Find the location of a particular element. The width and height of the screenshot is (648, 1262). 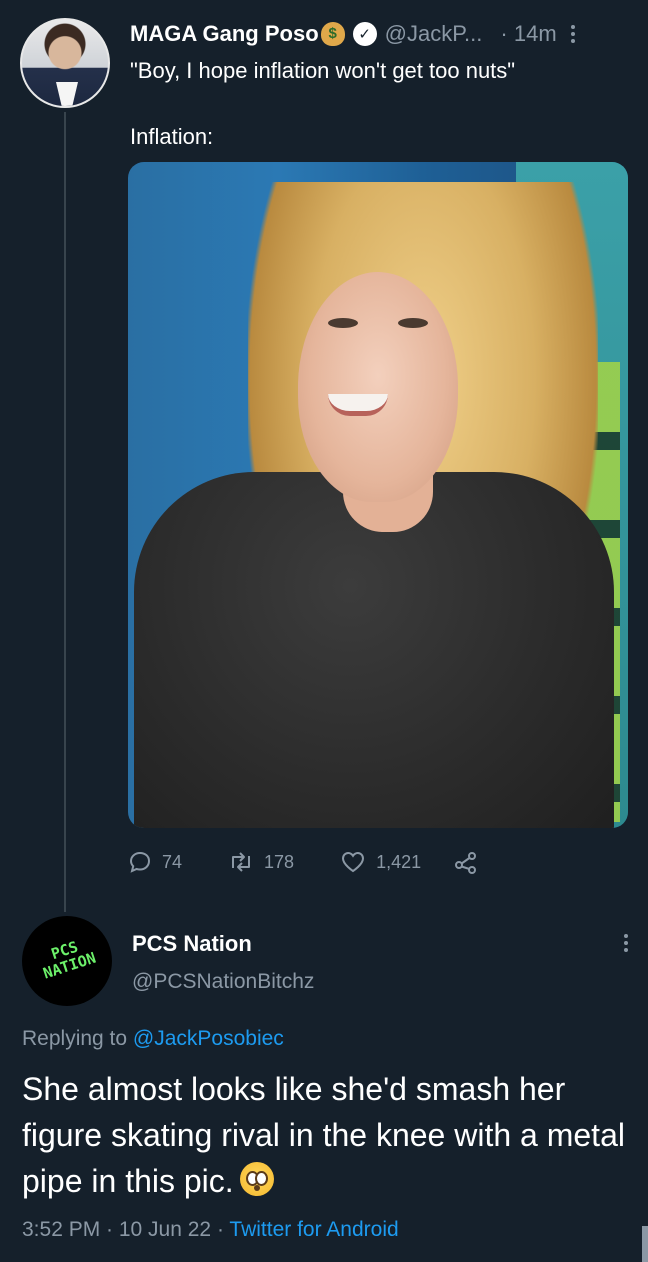

share-icon is located at coordinates (466, 863).